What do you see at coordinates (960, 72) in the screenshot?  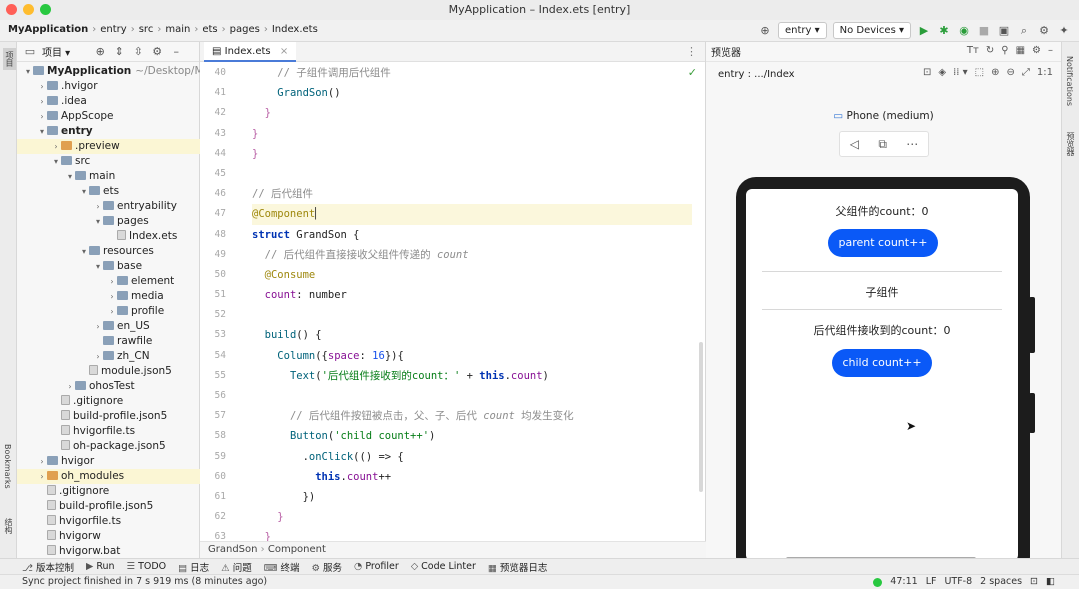 I see `layout-dropdown-icon: ⁞⁞ ▾` at bounding box center [960, 72].